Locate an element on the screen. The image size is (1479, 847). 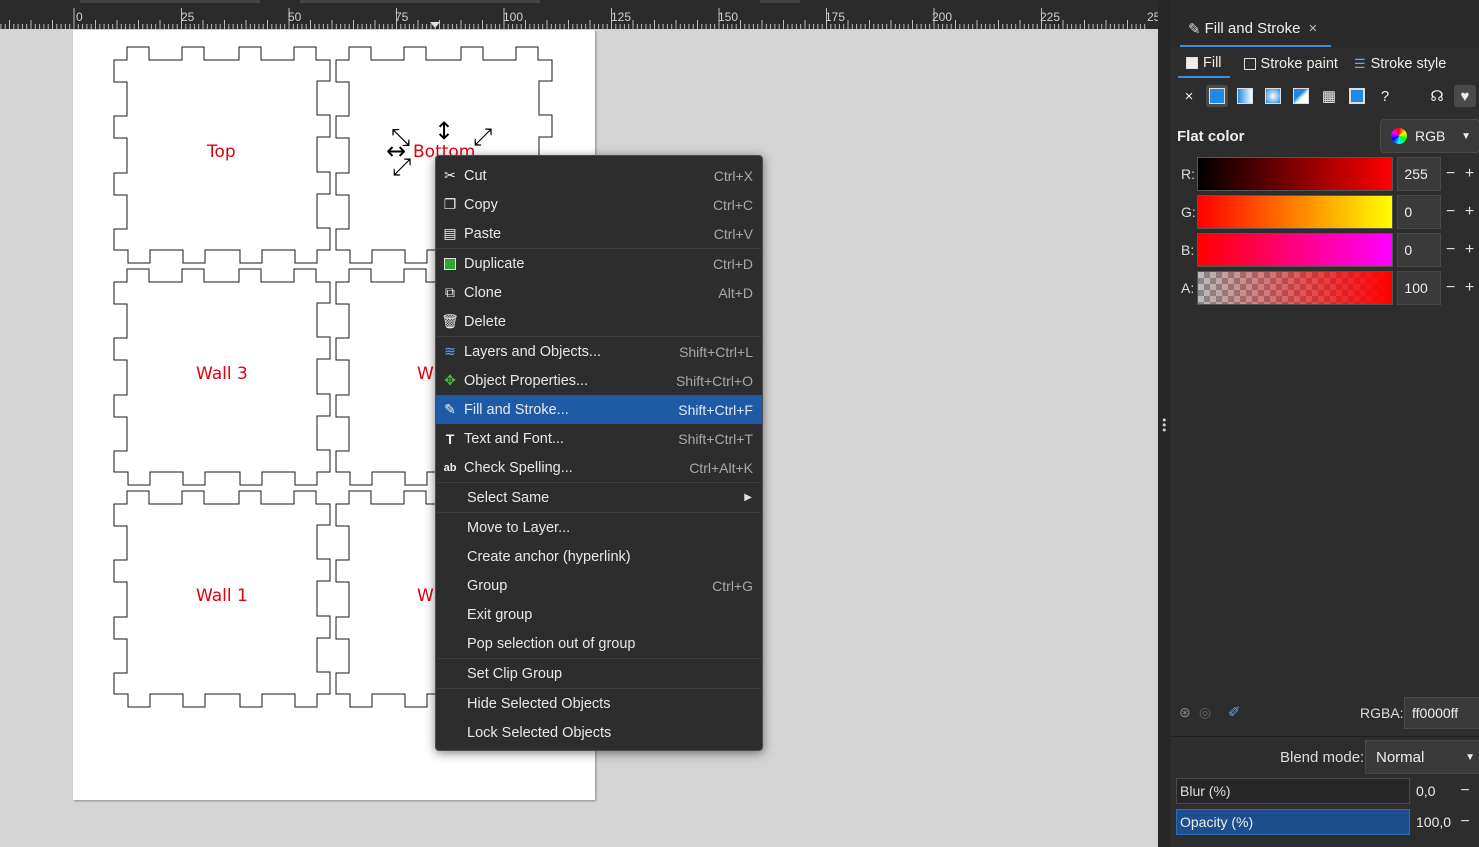
drag-handle-icon: • • • is located at coordinates (1164, 425).